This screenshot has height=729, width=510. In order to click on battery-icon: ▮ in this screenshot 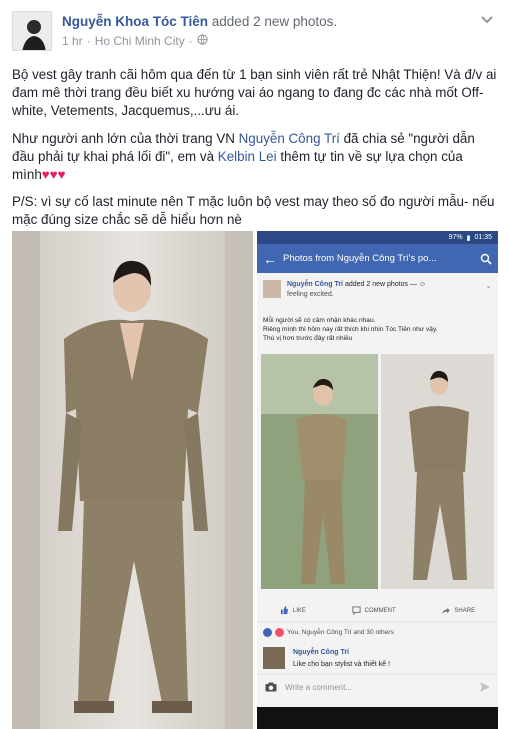, I will do `click(468, 238)`.